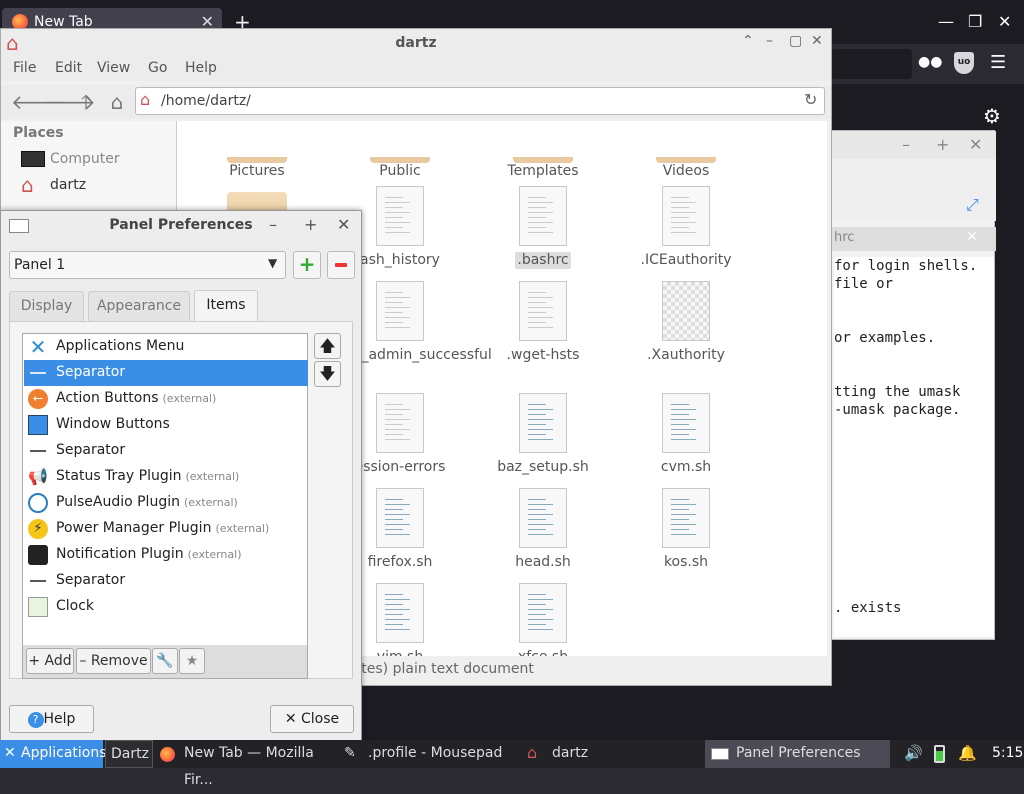  Describe the element at coordinates (543, 434) in the screenshot. I see `file-item: baz_setup.sh` at that location.